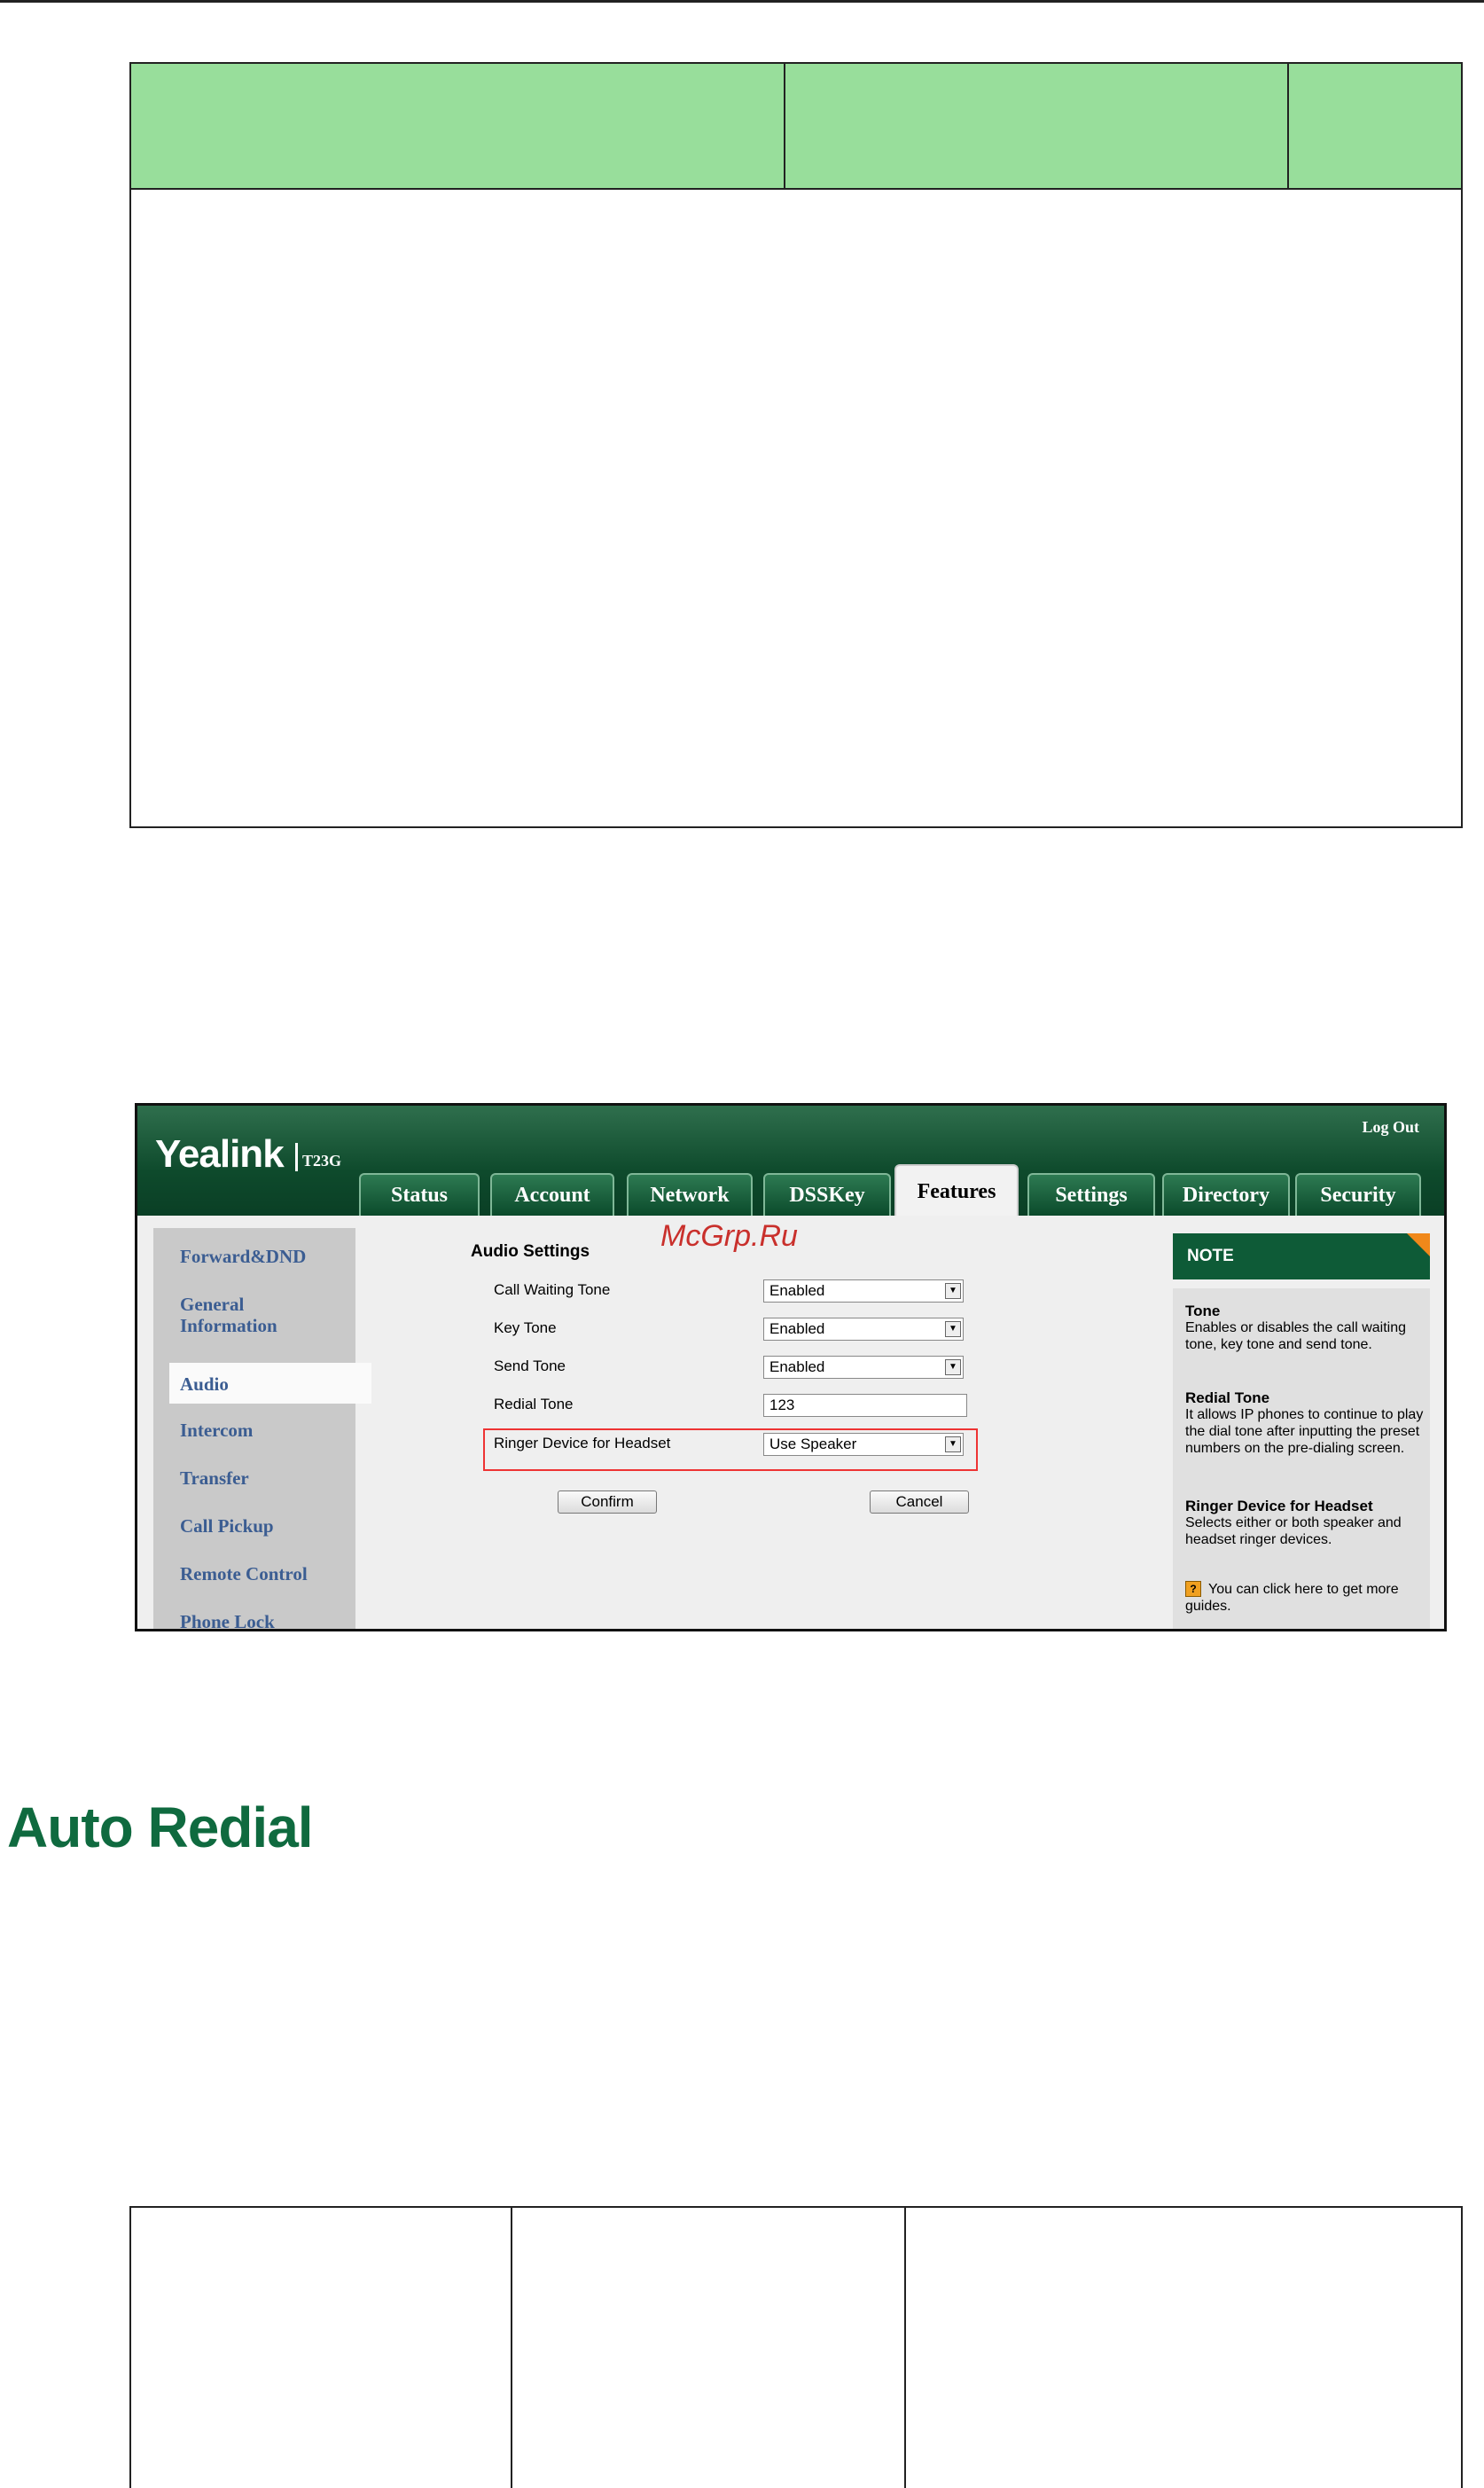  I want to click on redial-tone-value: 123, so click(782, 1405).